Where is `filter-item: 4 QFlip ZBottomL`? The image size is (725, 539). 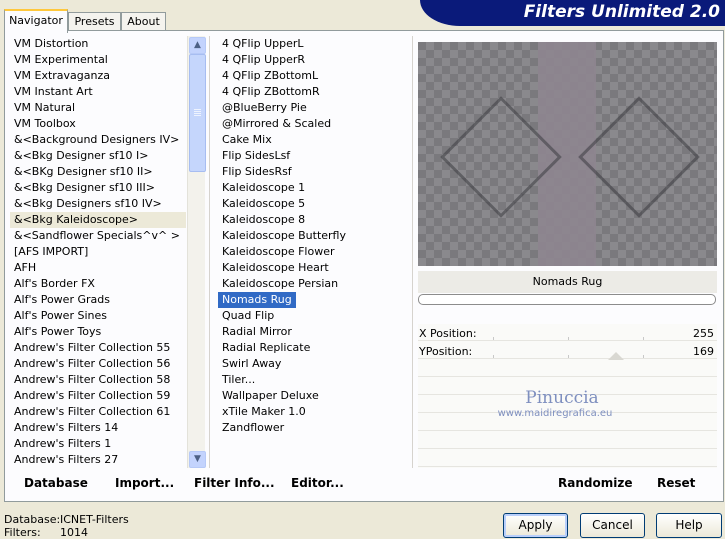
filter-item: 4 QFlip ZBottomL is located at coordinates (270, 76).